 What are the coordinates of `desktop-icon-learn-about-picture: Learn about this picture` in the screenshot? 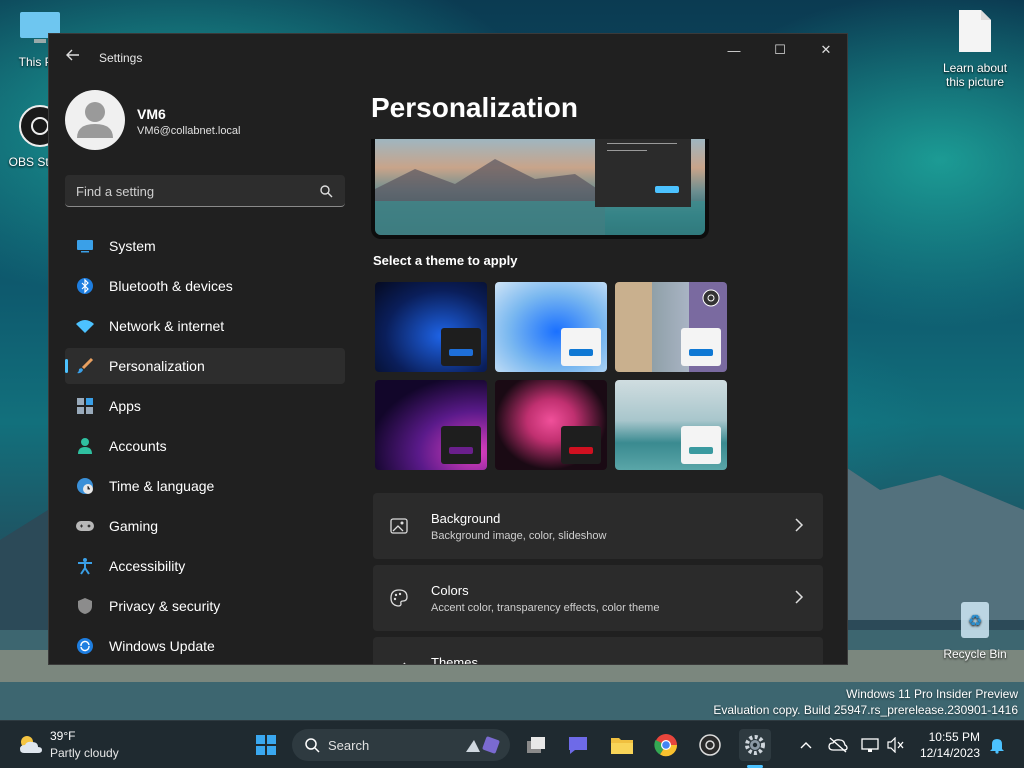 It's located at (975, 48).